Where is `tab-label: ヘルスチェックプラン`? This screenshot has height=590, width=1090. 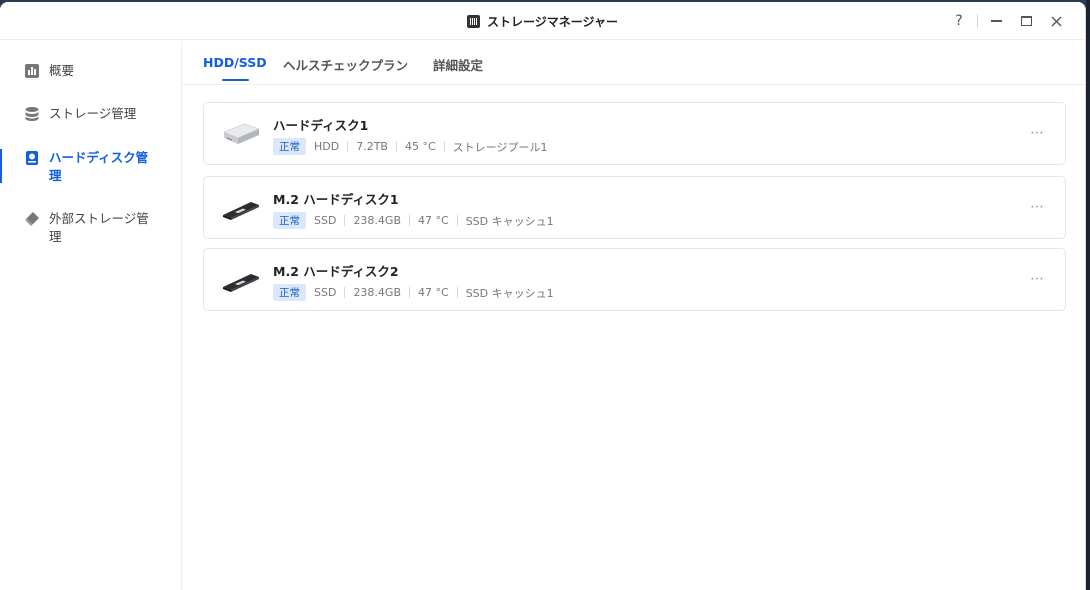 tab-label: ヘルスチェックプラン is located at coordinates (346, 65).